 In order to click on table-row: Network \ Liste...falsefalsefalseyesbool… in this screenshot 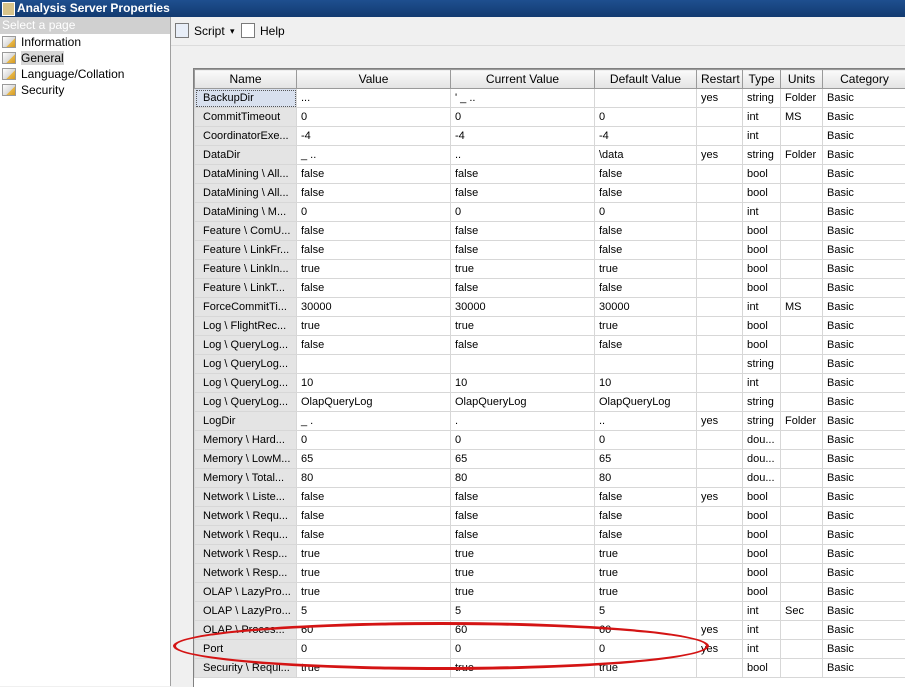, I will do `click(550, 497)`.